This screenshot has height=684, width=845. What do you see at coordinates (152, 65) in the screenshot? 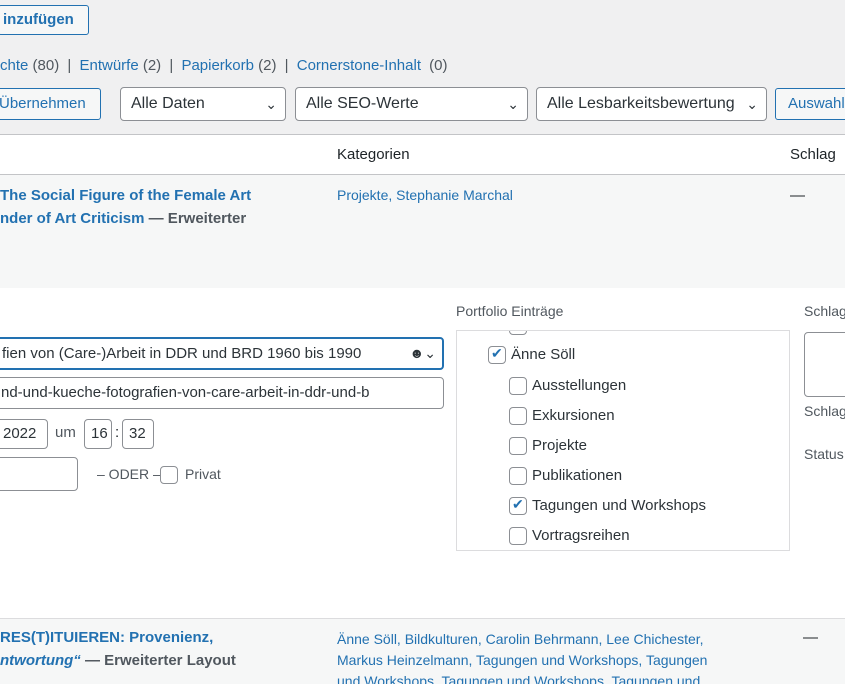
I see `drafts-count: (2)` at bounding box center [152, 65].